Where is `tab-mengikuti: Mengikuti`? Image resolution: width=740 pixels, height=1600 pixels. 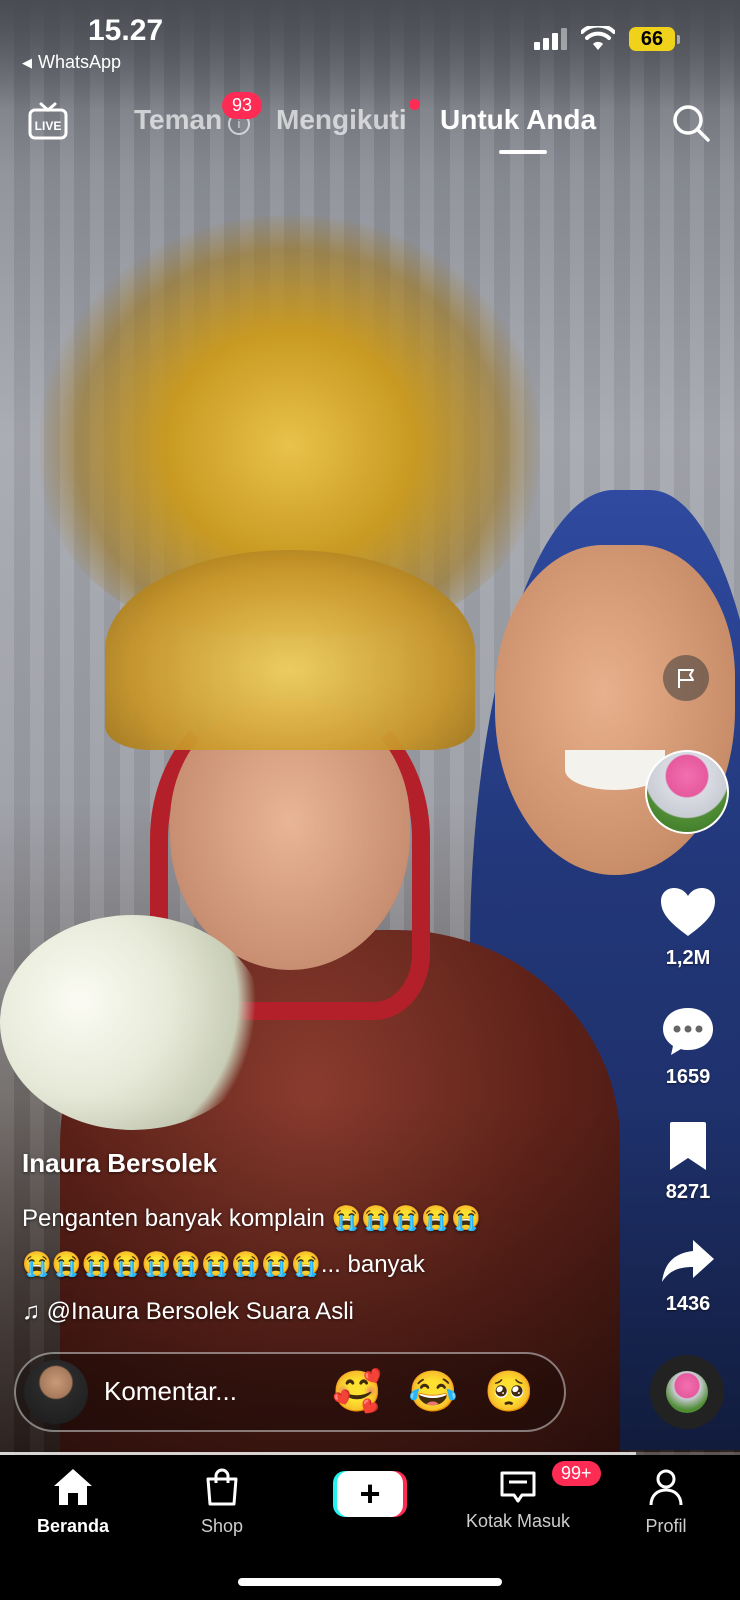 tab-mengikuti: Mengikuti is located at coordinates (341, 120).